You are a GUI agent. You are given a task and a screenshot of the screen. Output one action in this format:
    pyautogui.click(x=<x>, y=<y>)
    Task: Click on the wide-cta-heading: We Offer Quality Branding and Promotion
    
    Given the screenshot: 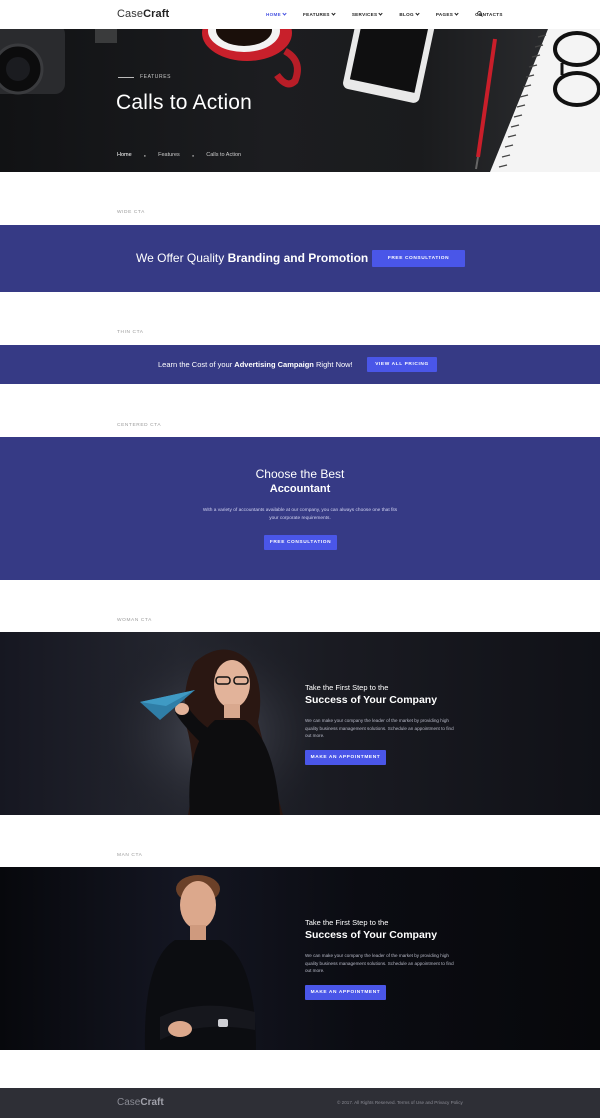 What is the action you would take?
    pyautogui.click(x=252, y=258)
    